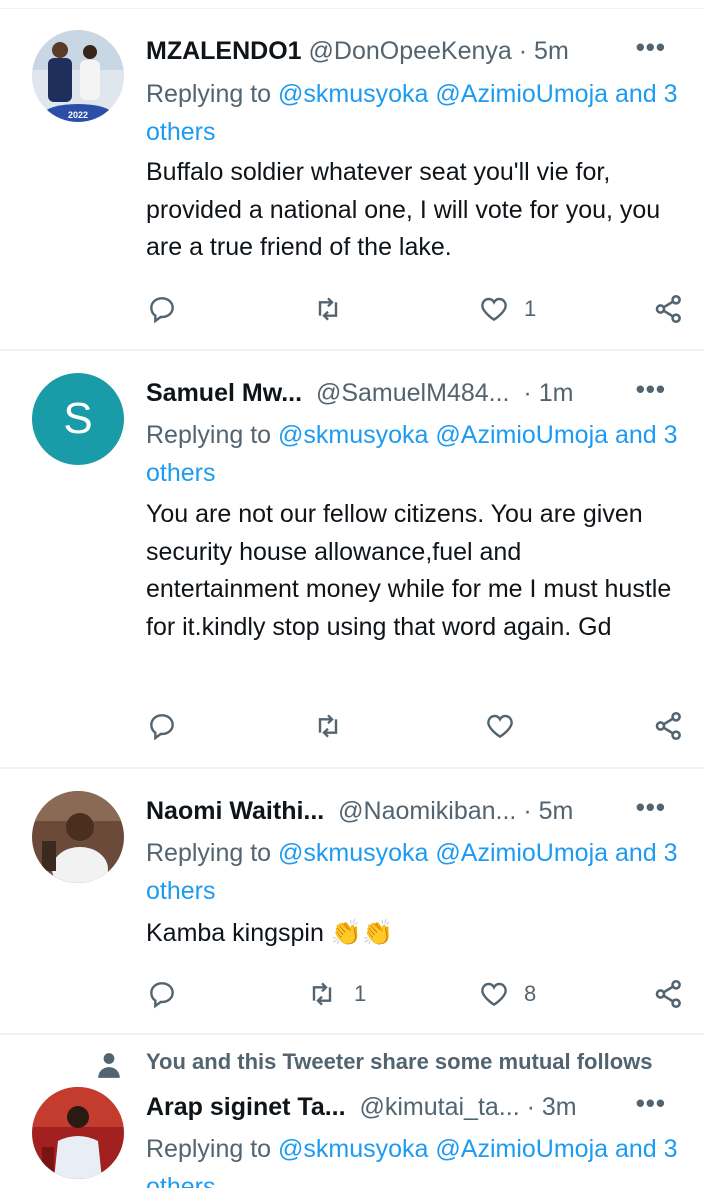 The height and width of the screenshot is (1188, 704). I want to click on person-icon, so click(109, 1065).